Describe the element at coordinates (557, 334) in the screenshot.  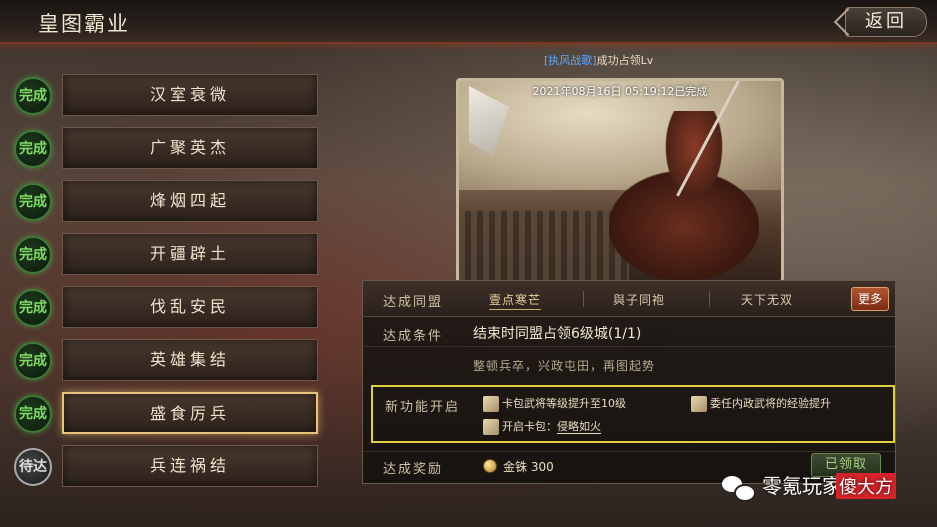
I see `condition-value: 结束时同盟占领6级城(1/1)` at that location.